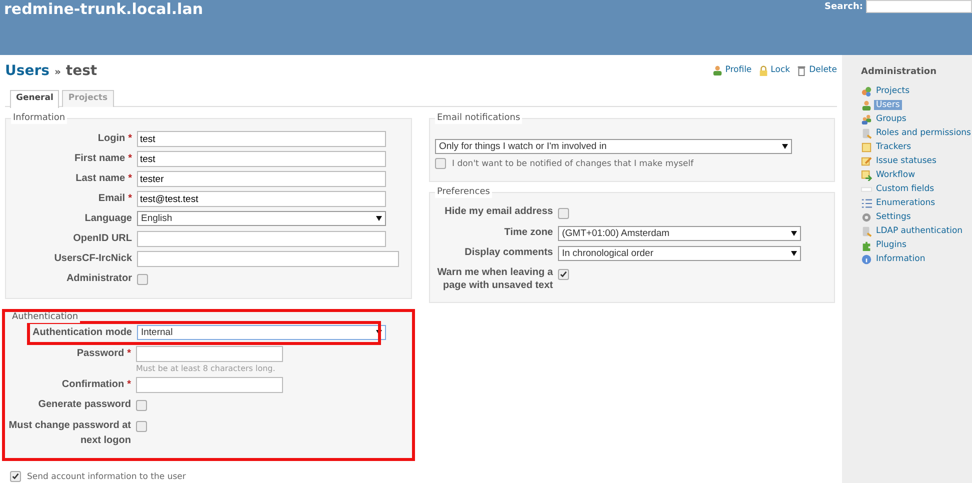  Describe the element at coordinates (866, 91) in the screenshot. I see `stack-icon` at that location.